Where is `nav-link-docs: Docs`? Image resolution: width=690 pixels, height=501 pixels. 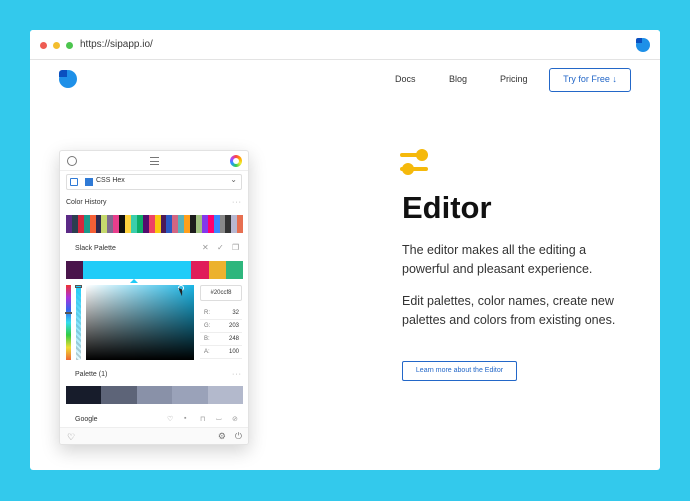 nav-link-docs: Docs is located at coordinates (405, 79).